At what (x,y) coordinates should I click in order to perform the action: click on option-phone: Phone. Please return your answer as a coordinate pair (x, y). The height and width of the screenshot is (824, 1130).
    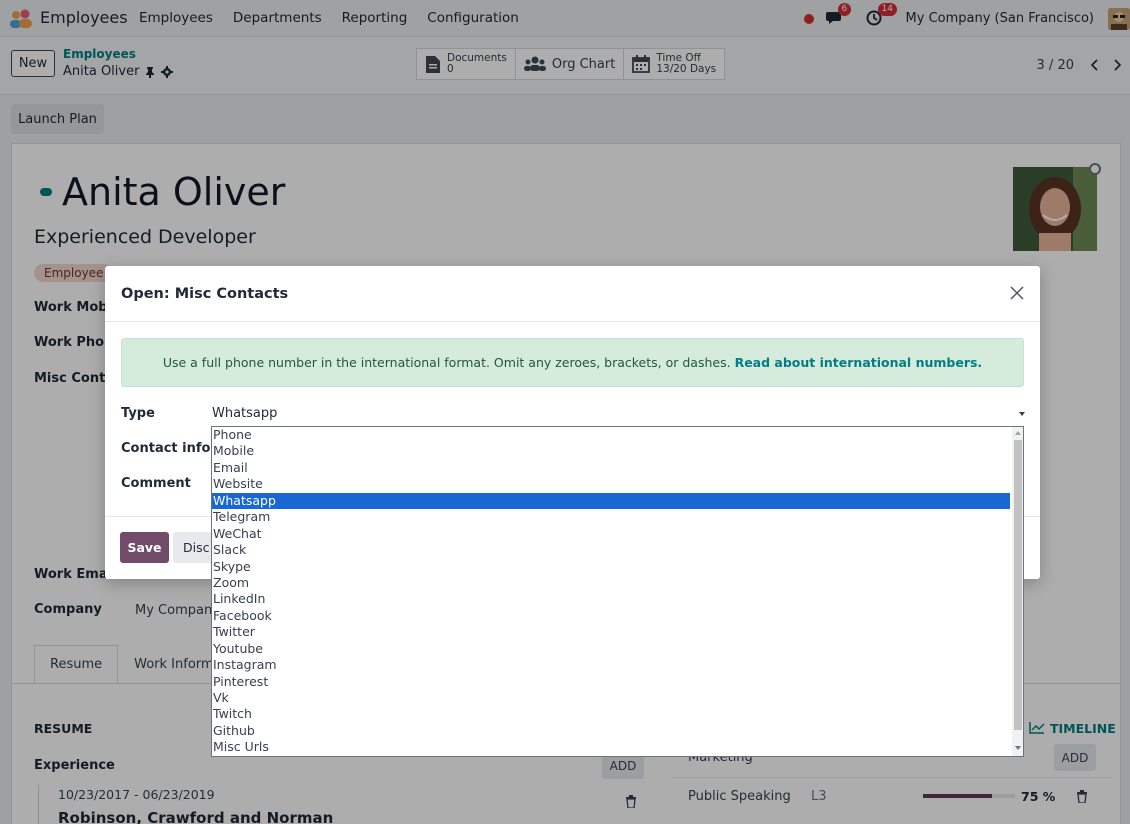
    Looking at the image, I should click on (611, 435).